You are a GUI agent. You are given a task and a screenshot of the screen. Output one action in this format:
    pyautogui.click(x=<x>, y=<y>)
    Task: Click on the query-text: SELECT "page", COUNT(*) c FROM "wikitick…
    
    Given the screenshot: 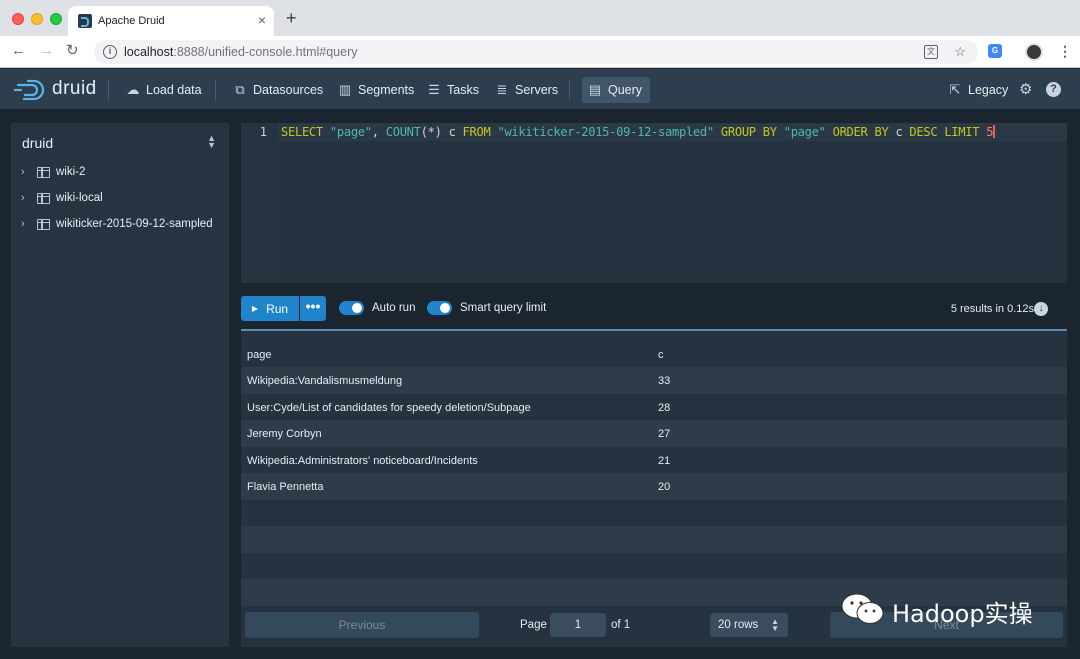 What is the action you would take?
    pyautogui.click(x=672, y=132)
    